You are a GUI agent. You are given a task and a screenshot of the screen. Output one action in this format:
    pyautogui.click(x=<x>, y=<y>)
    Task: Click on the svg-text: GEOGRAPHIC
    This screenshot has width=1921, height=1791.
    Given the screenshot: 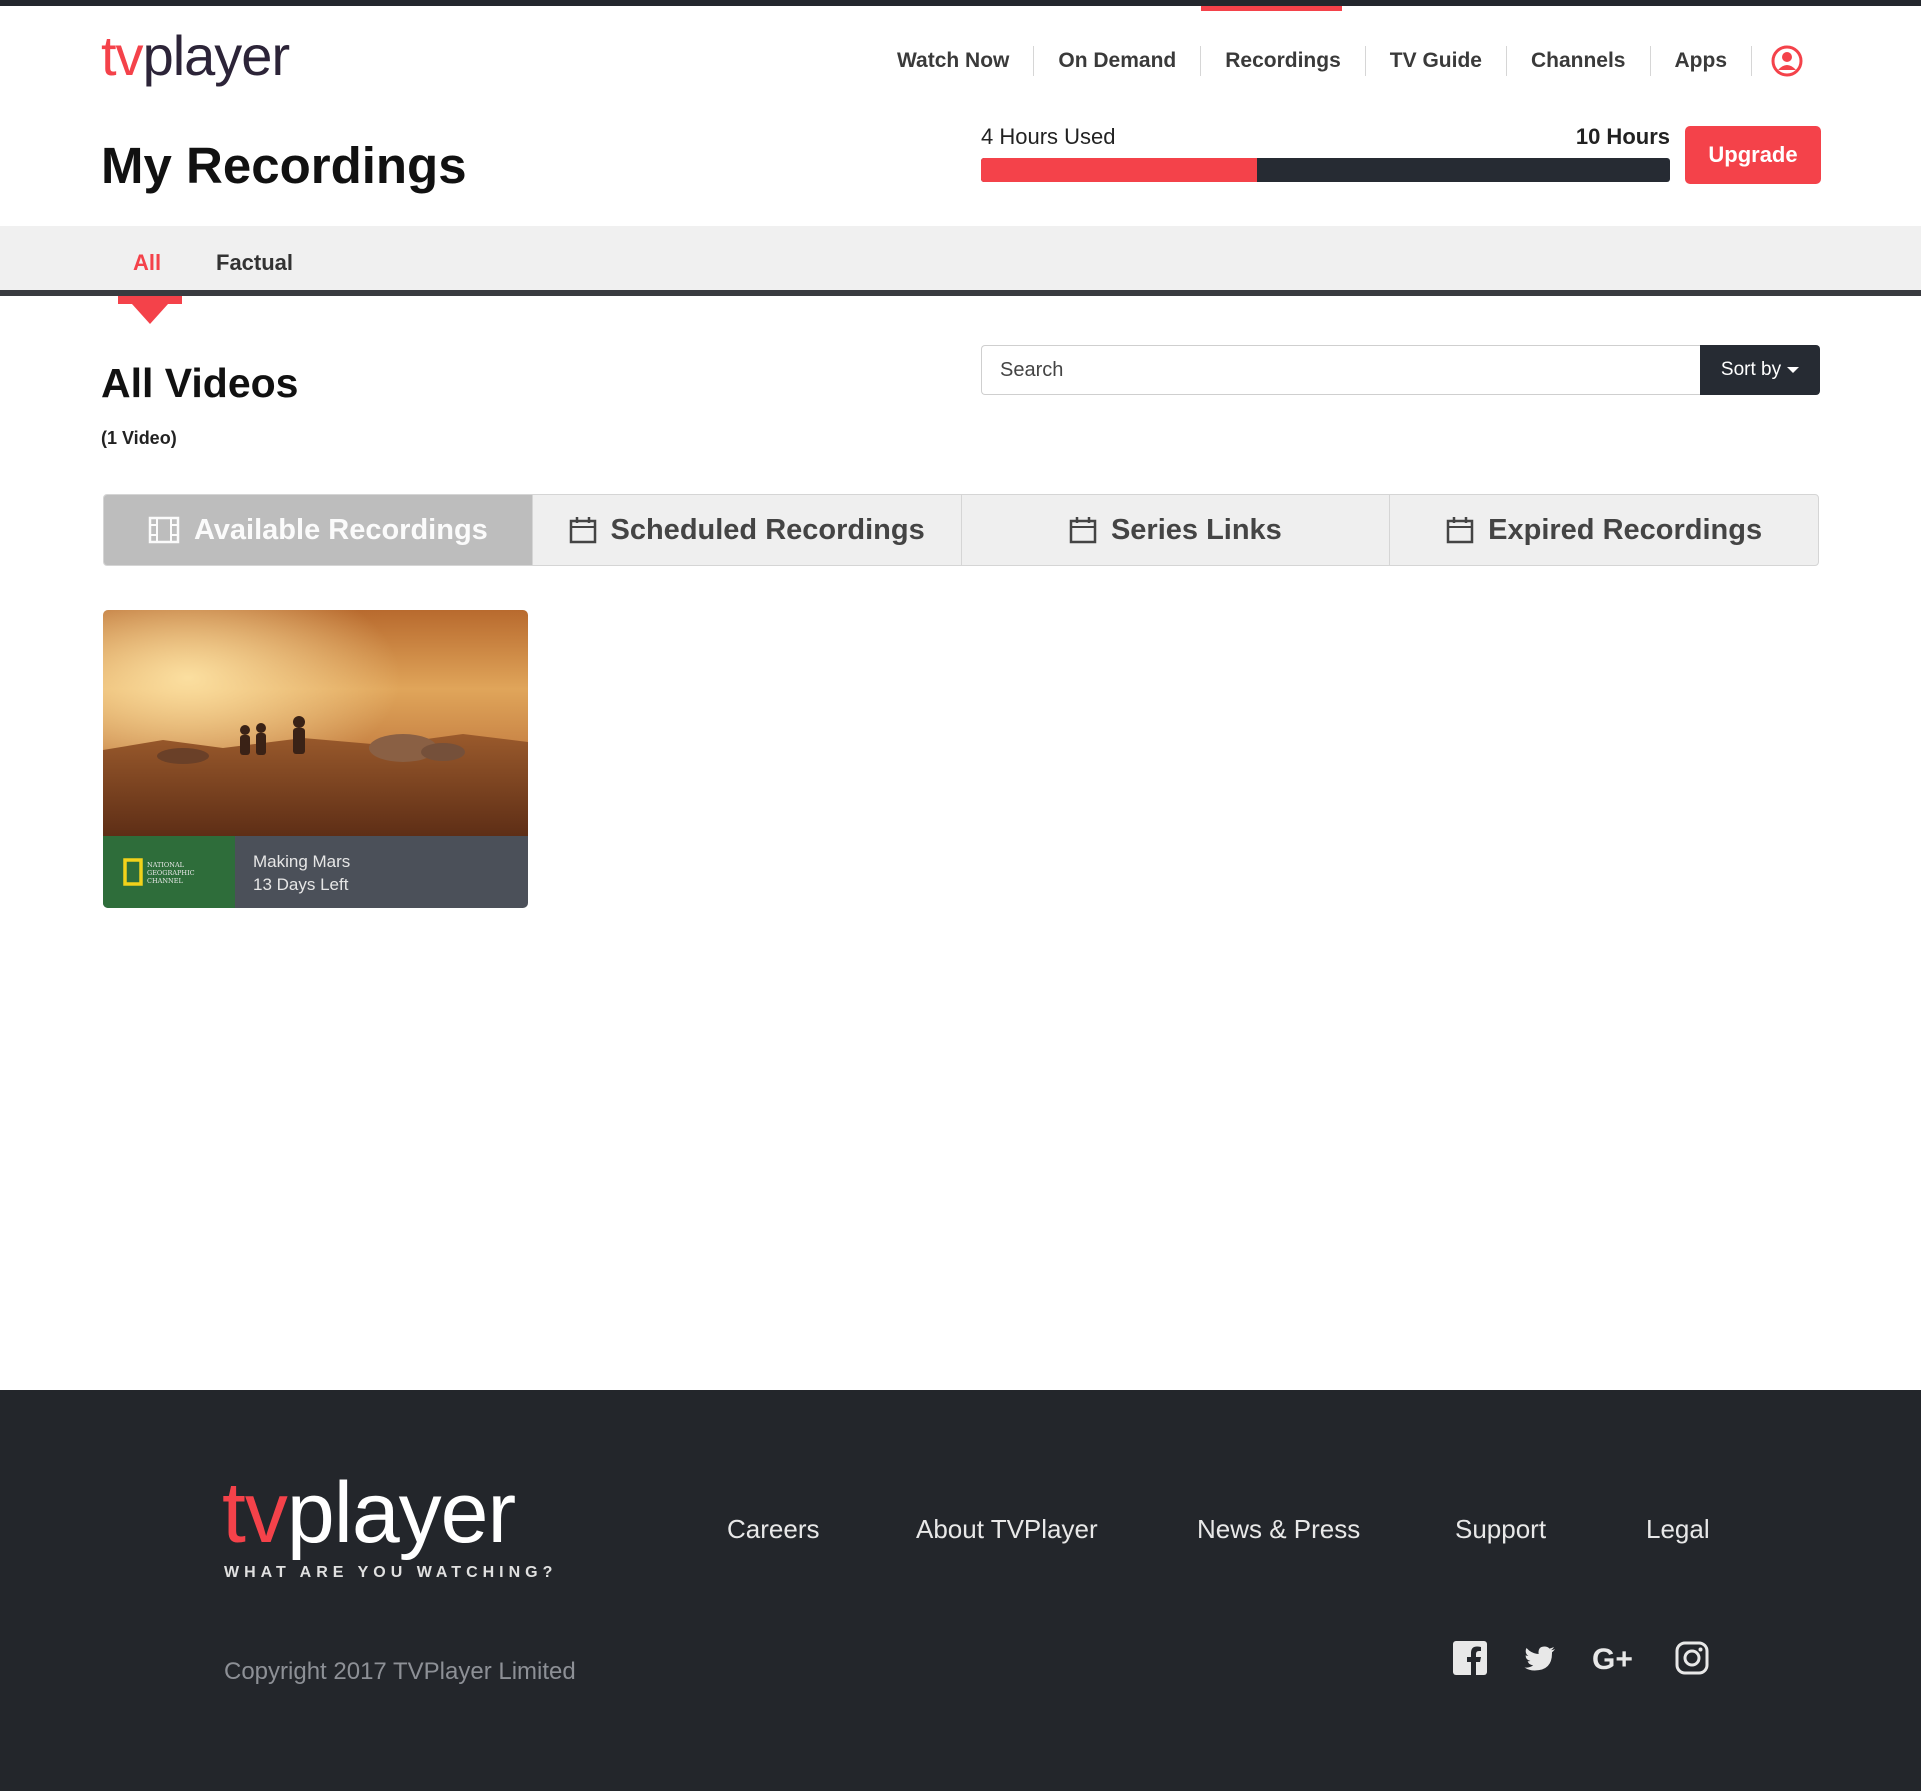 What is the action you would take?
    pyautogui.click(x=171, y=873)
    